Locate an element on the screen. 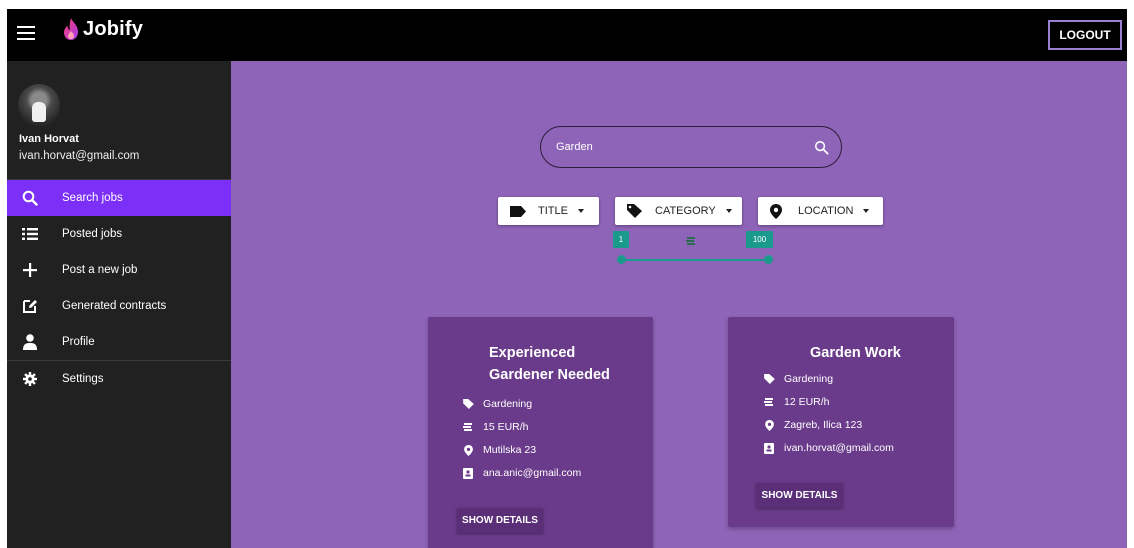 This screenshot has width=1134, height=548. job-title-line: Experienced is located at coordinates (532, 353).